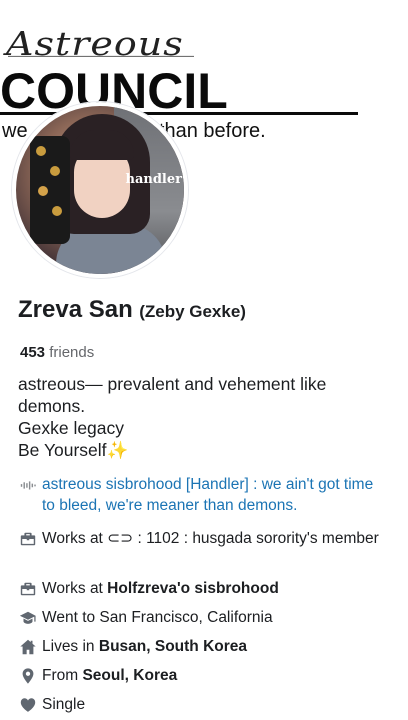  I want to click on profile-alt-name: (Zeby Gexke), so click(192, 311).